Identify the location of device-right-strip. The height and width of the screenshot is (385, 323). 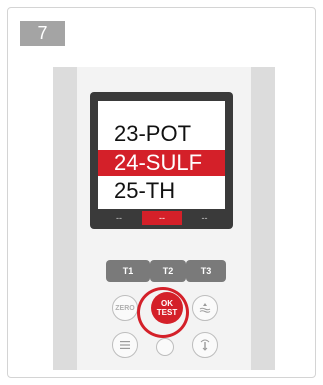
(263, 218).